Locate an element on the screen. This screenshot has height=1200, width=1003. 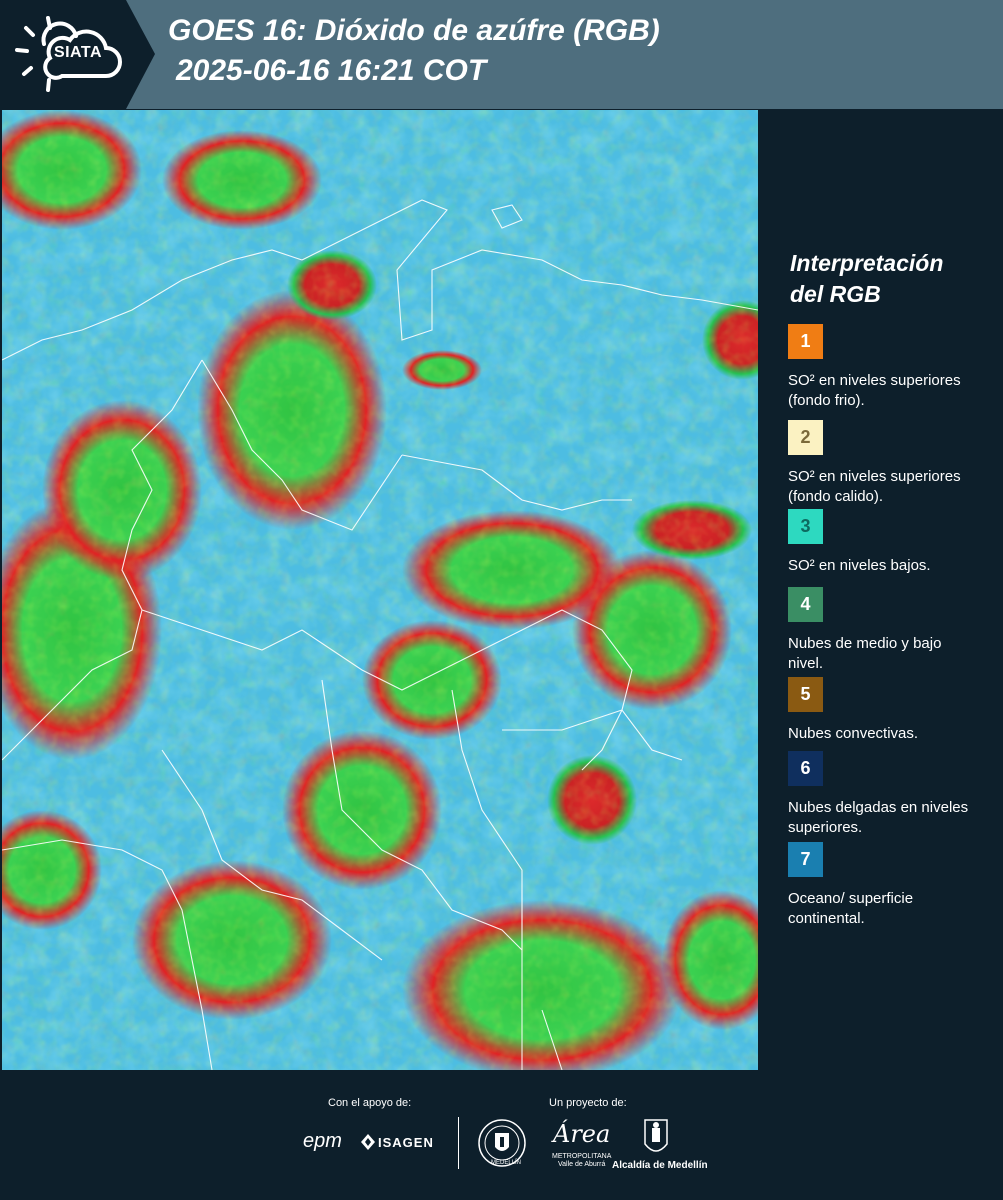
legend-number-3: 3 is located at coordinates (805, 526).